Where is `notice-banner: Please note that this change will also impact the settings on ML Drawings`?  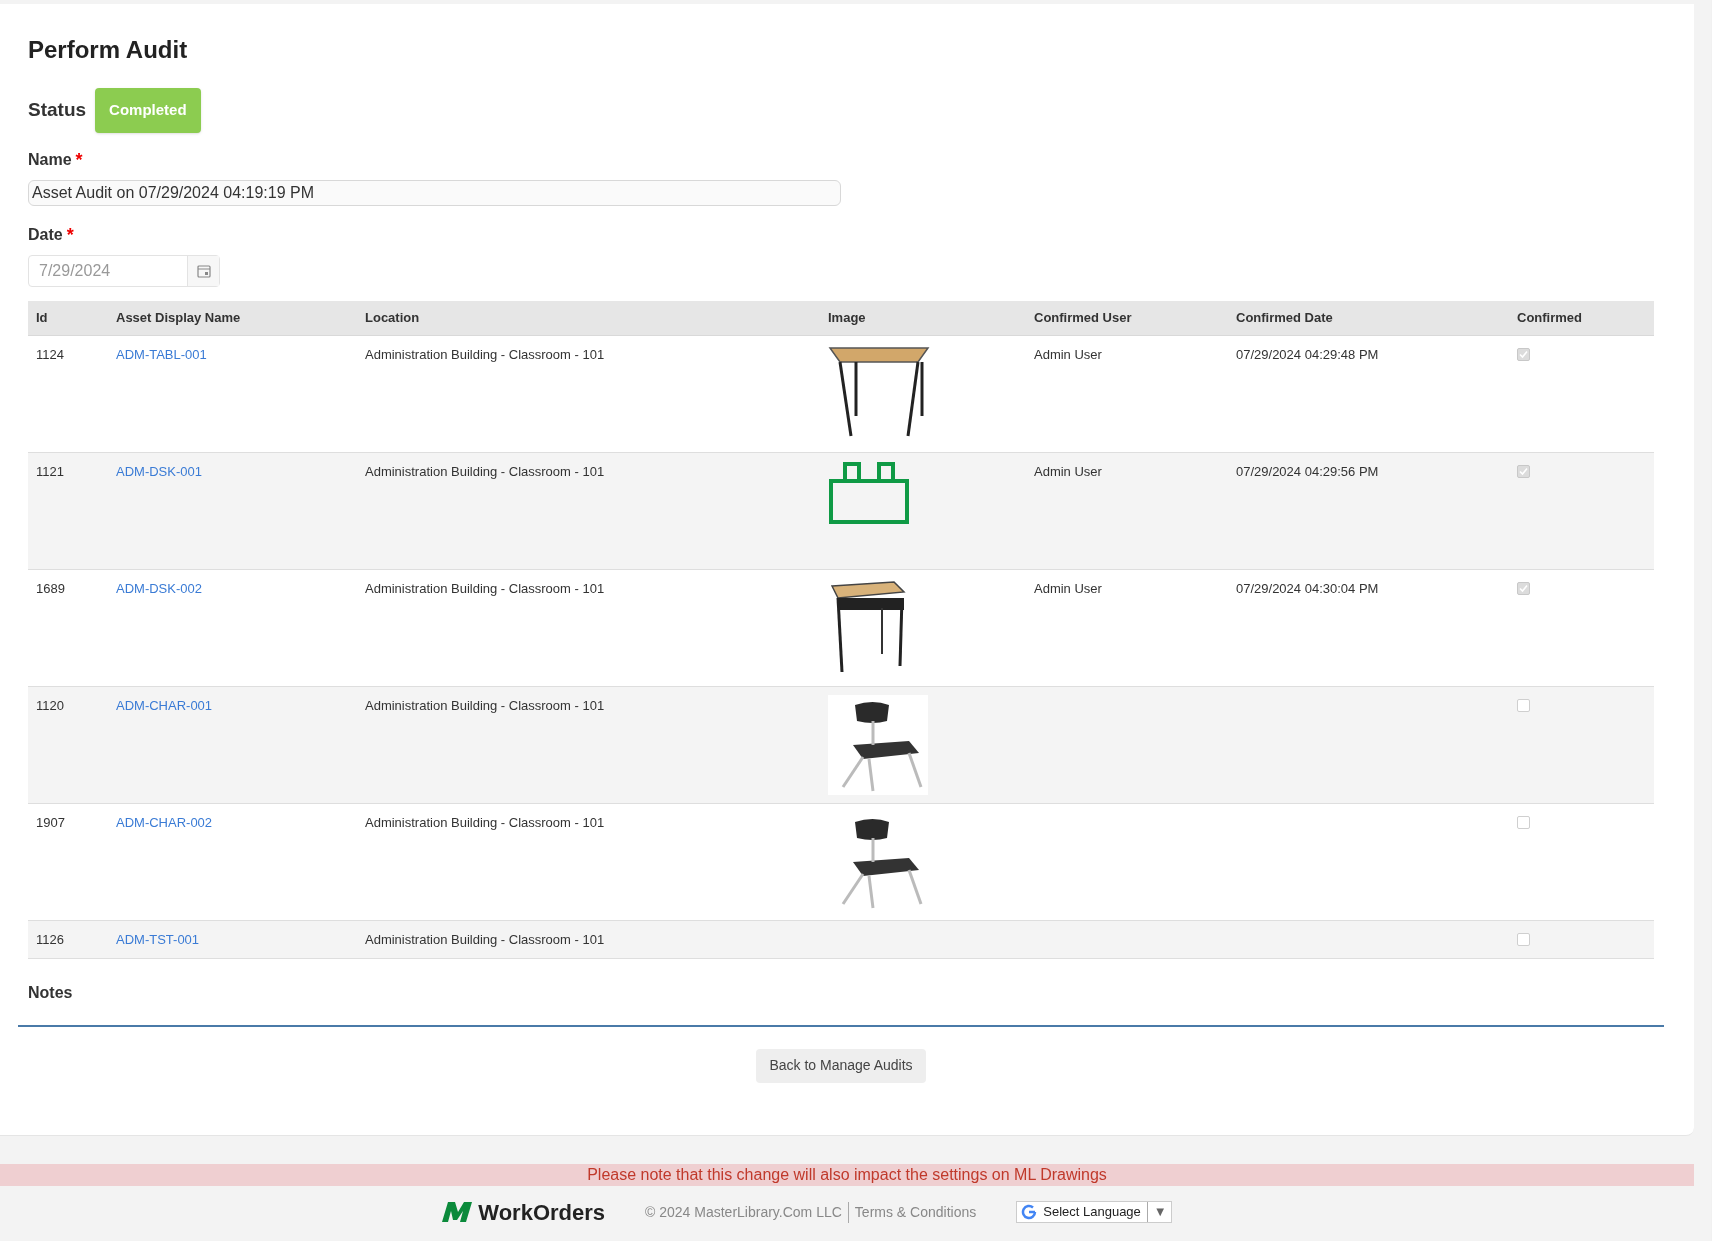 notice-banner: Please note that this change will also impact the settings on ML Drawings is located at coordinates (847, 1174).